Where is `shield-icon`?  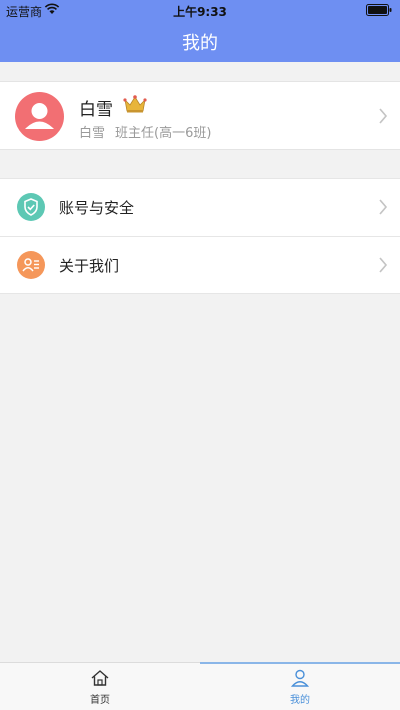
shield-icon is located at coordinates (31, 207).